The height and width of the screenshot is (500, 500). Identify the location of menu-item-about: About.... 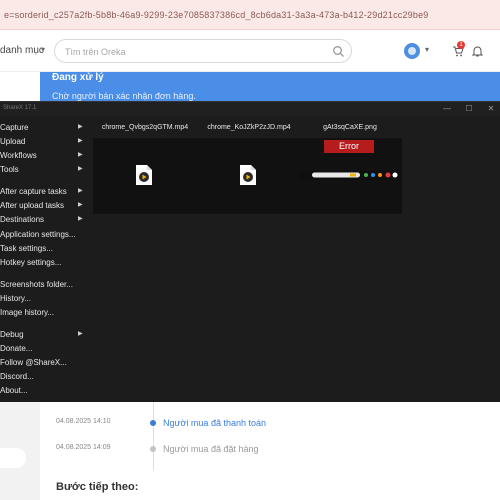
(45, 391).